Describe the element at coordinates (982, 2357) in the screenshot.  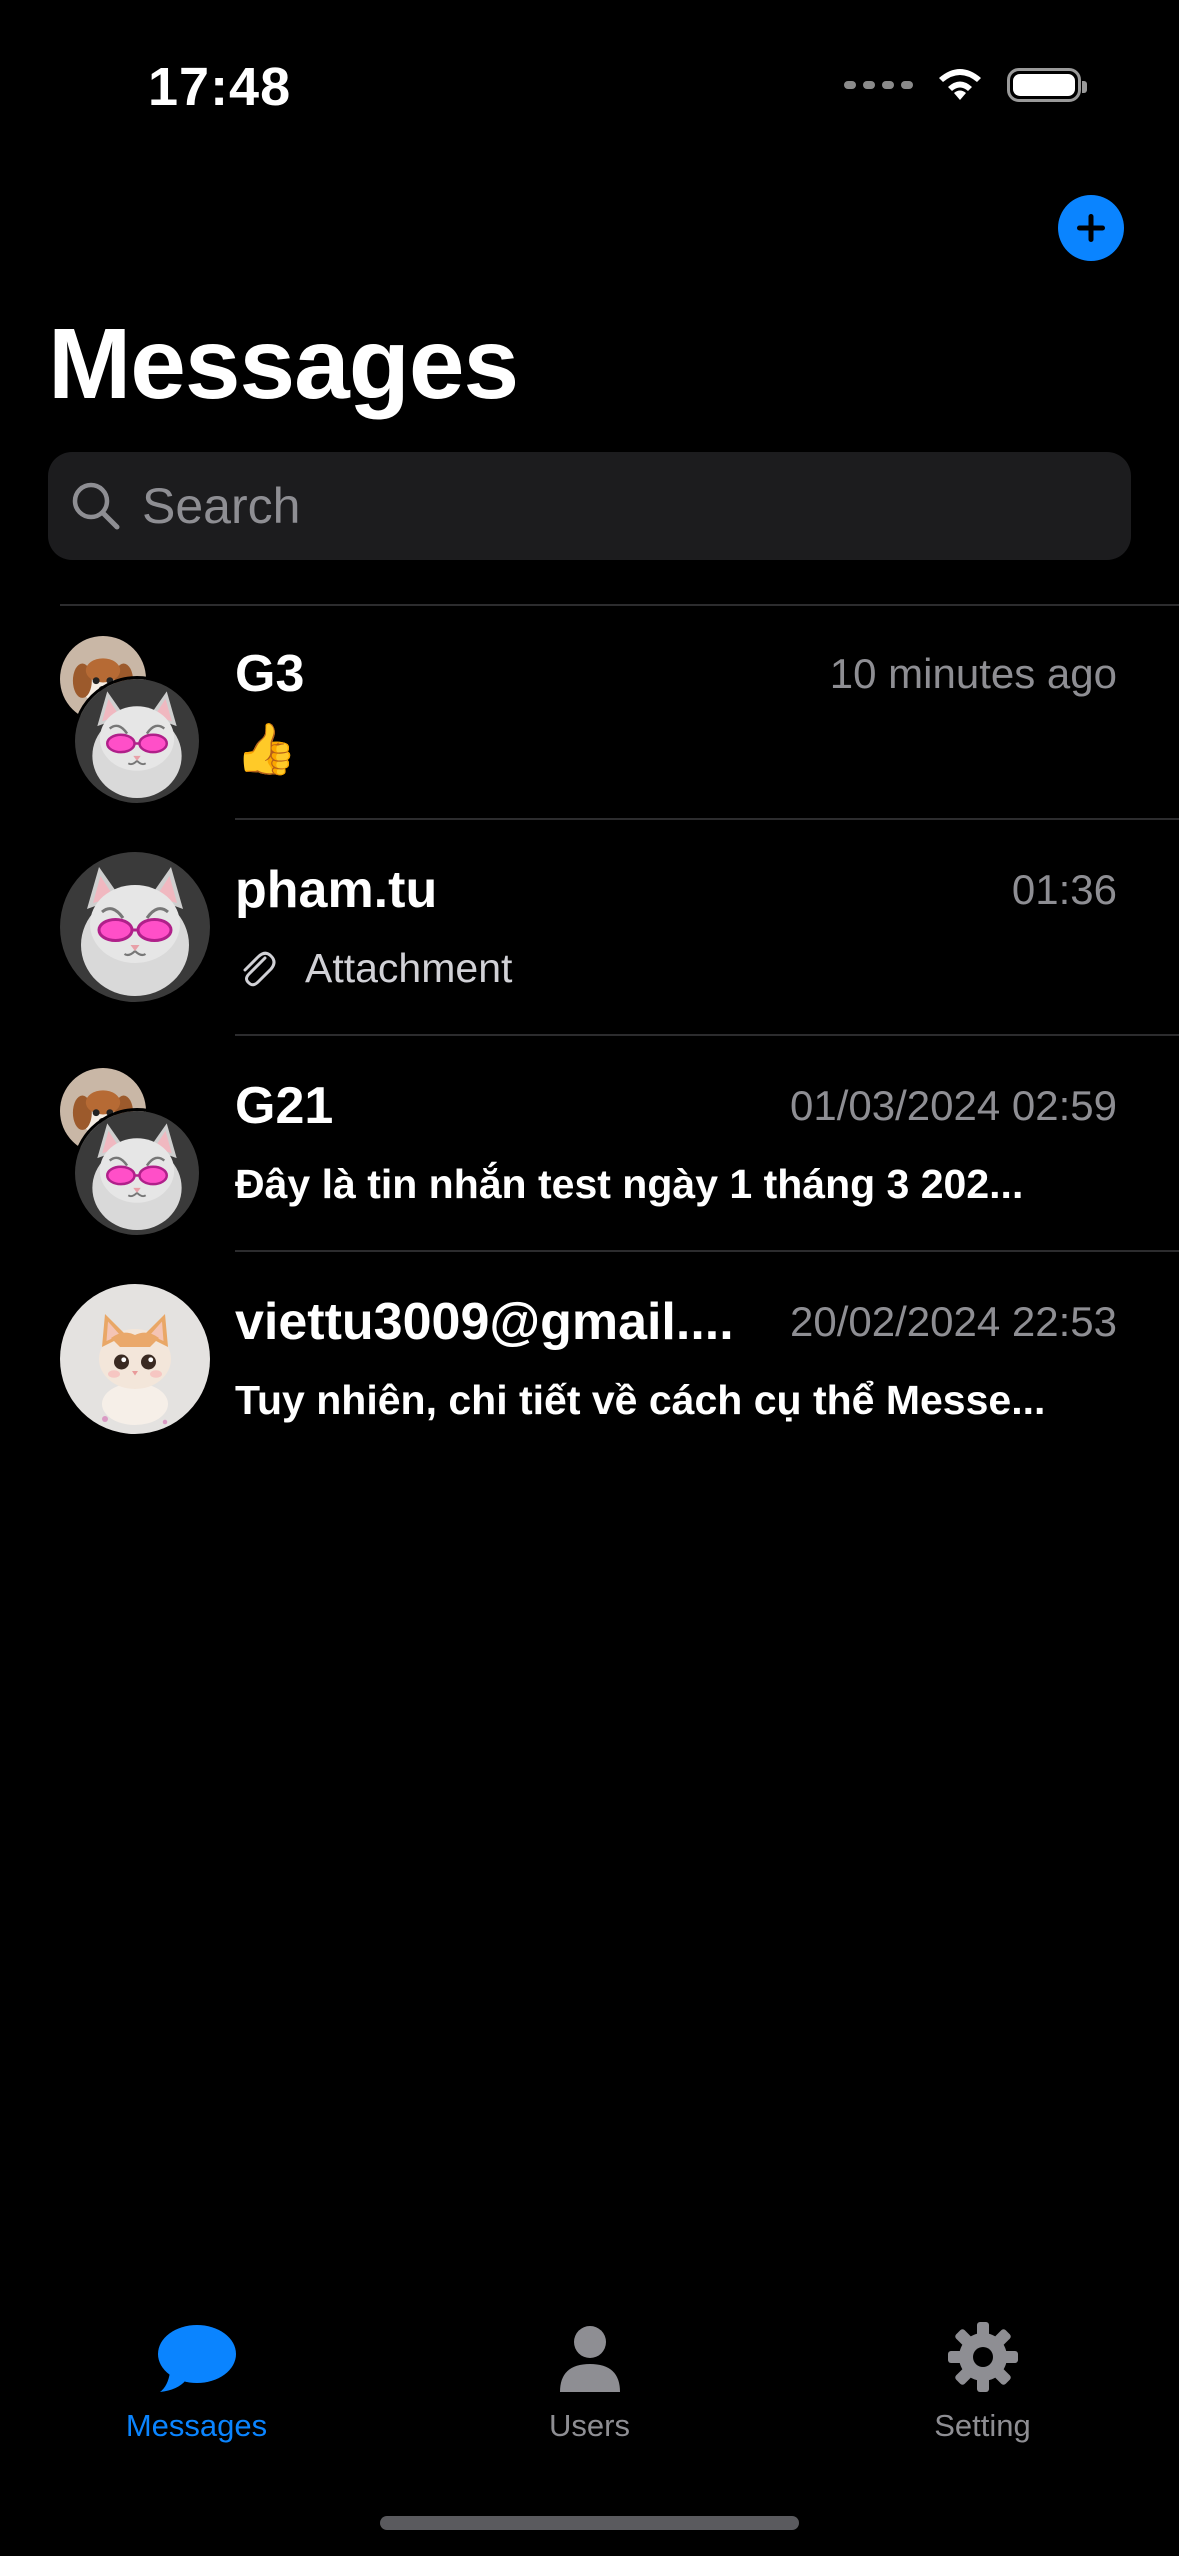
I see `gear-icon` at that location.